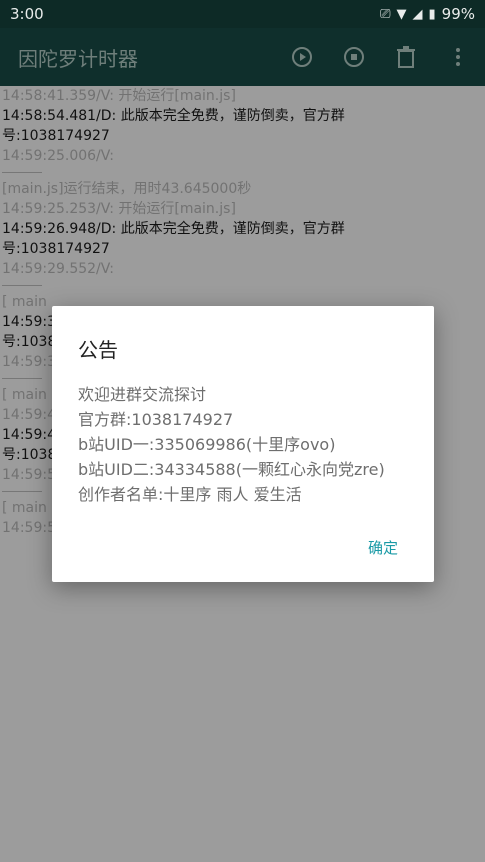 This screenshot has height=862, width=485. Describe the element at coordinates (383, 547) in the screenshot. I see `confirm-button: 确定` at that location.